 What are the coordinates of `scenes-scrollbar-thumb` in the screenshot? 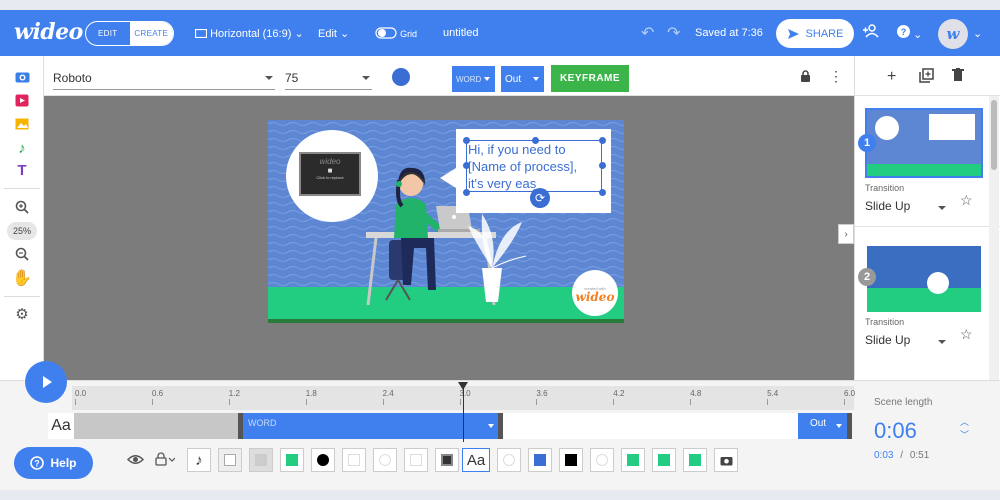 It's located at (994, 135).